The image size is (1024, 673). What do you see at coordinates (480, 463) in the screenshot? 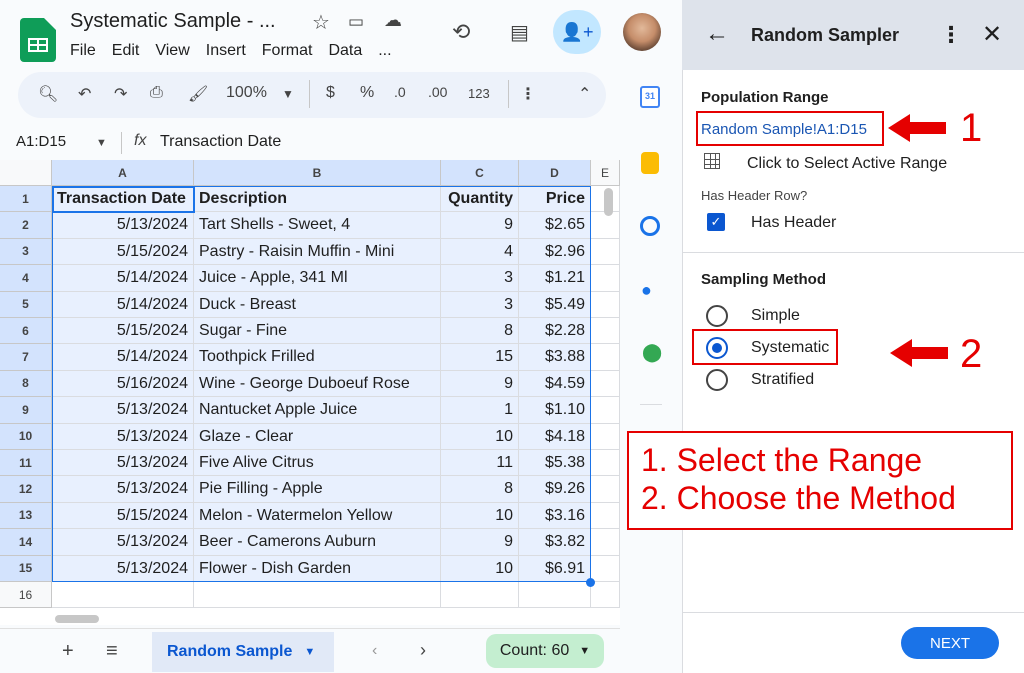
I see `table-cell: 11` at bounding box center [480, 463].